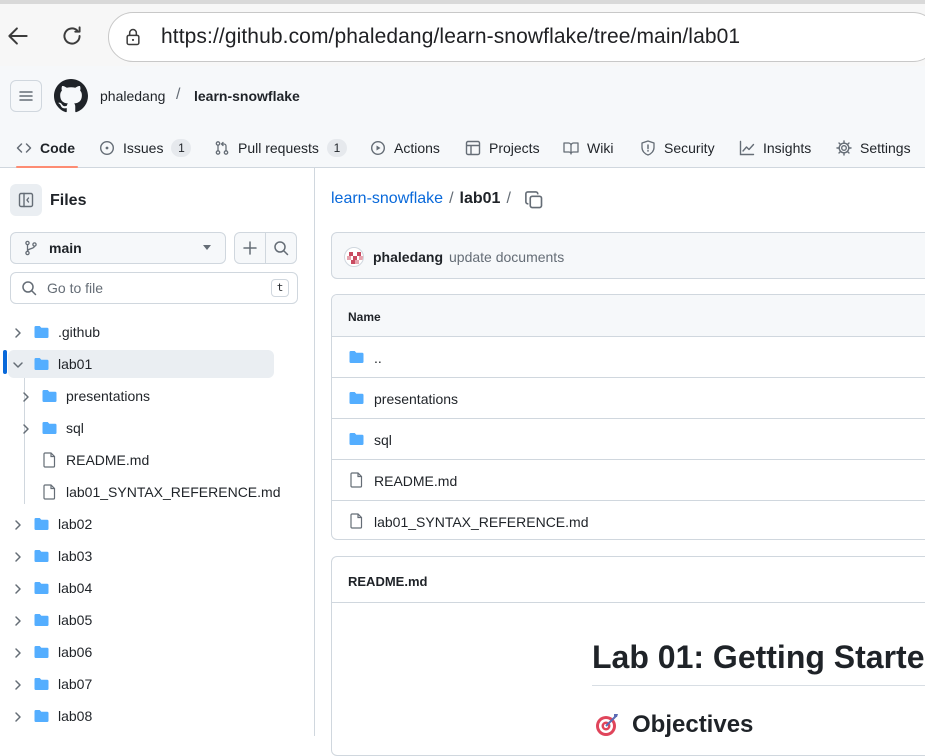 The image size is (925, 756). What do you see at coordinates (775, 148) in the screenshot?
I see `tab-insights: Insights` at bounding box center [775, 148].